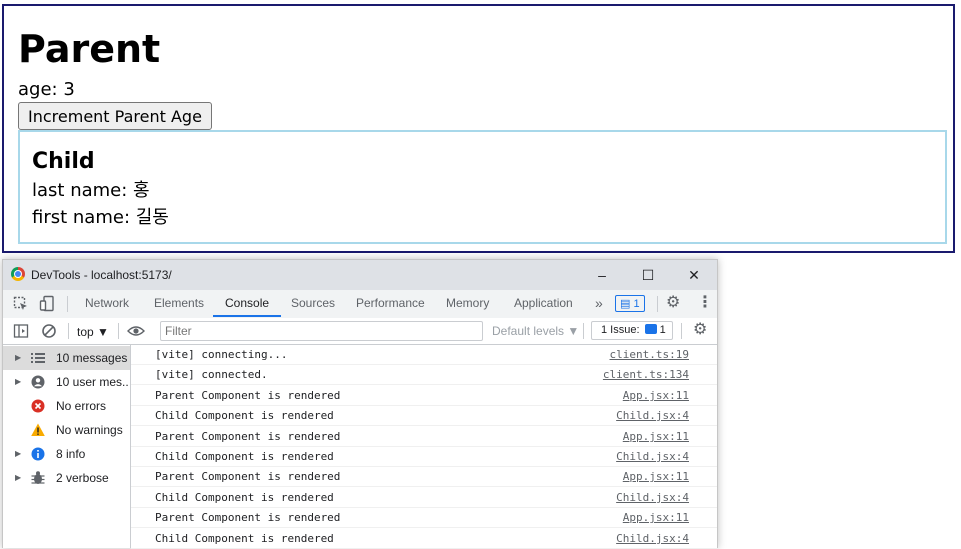 Image resolution: width=961 pixels, height=549 pixels. Describe the element at coordinates (424, 355) in the screenshot. I see `console-message: [vite] connecting... client.ts:19` at that location.